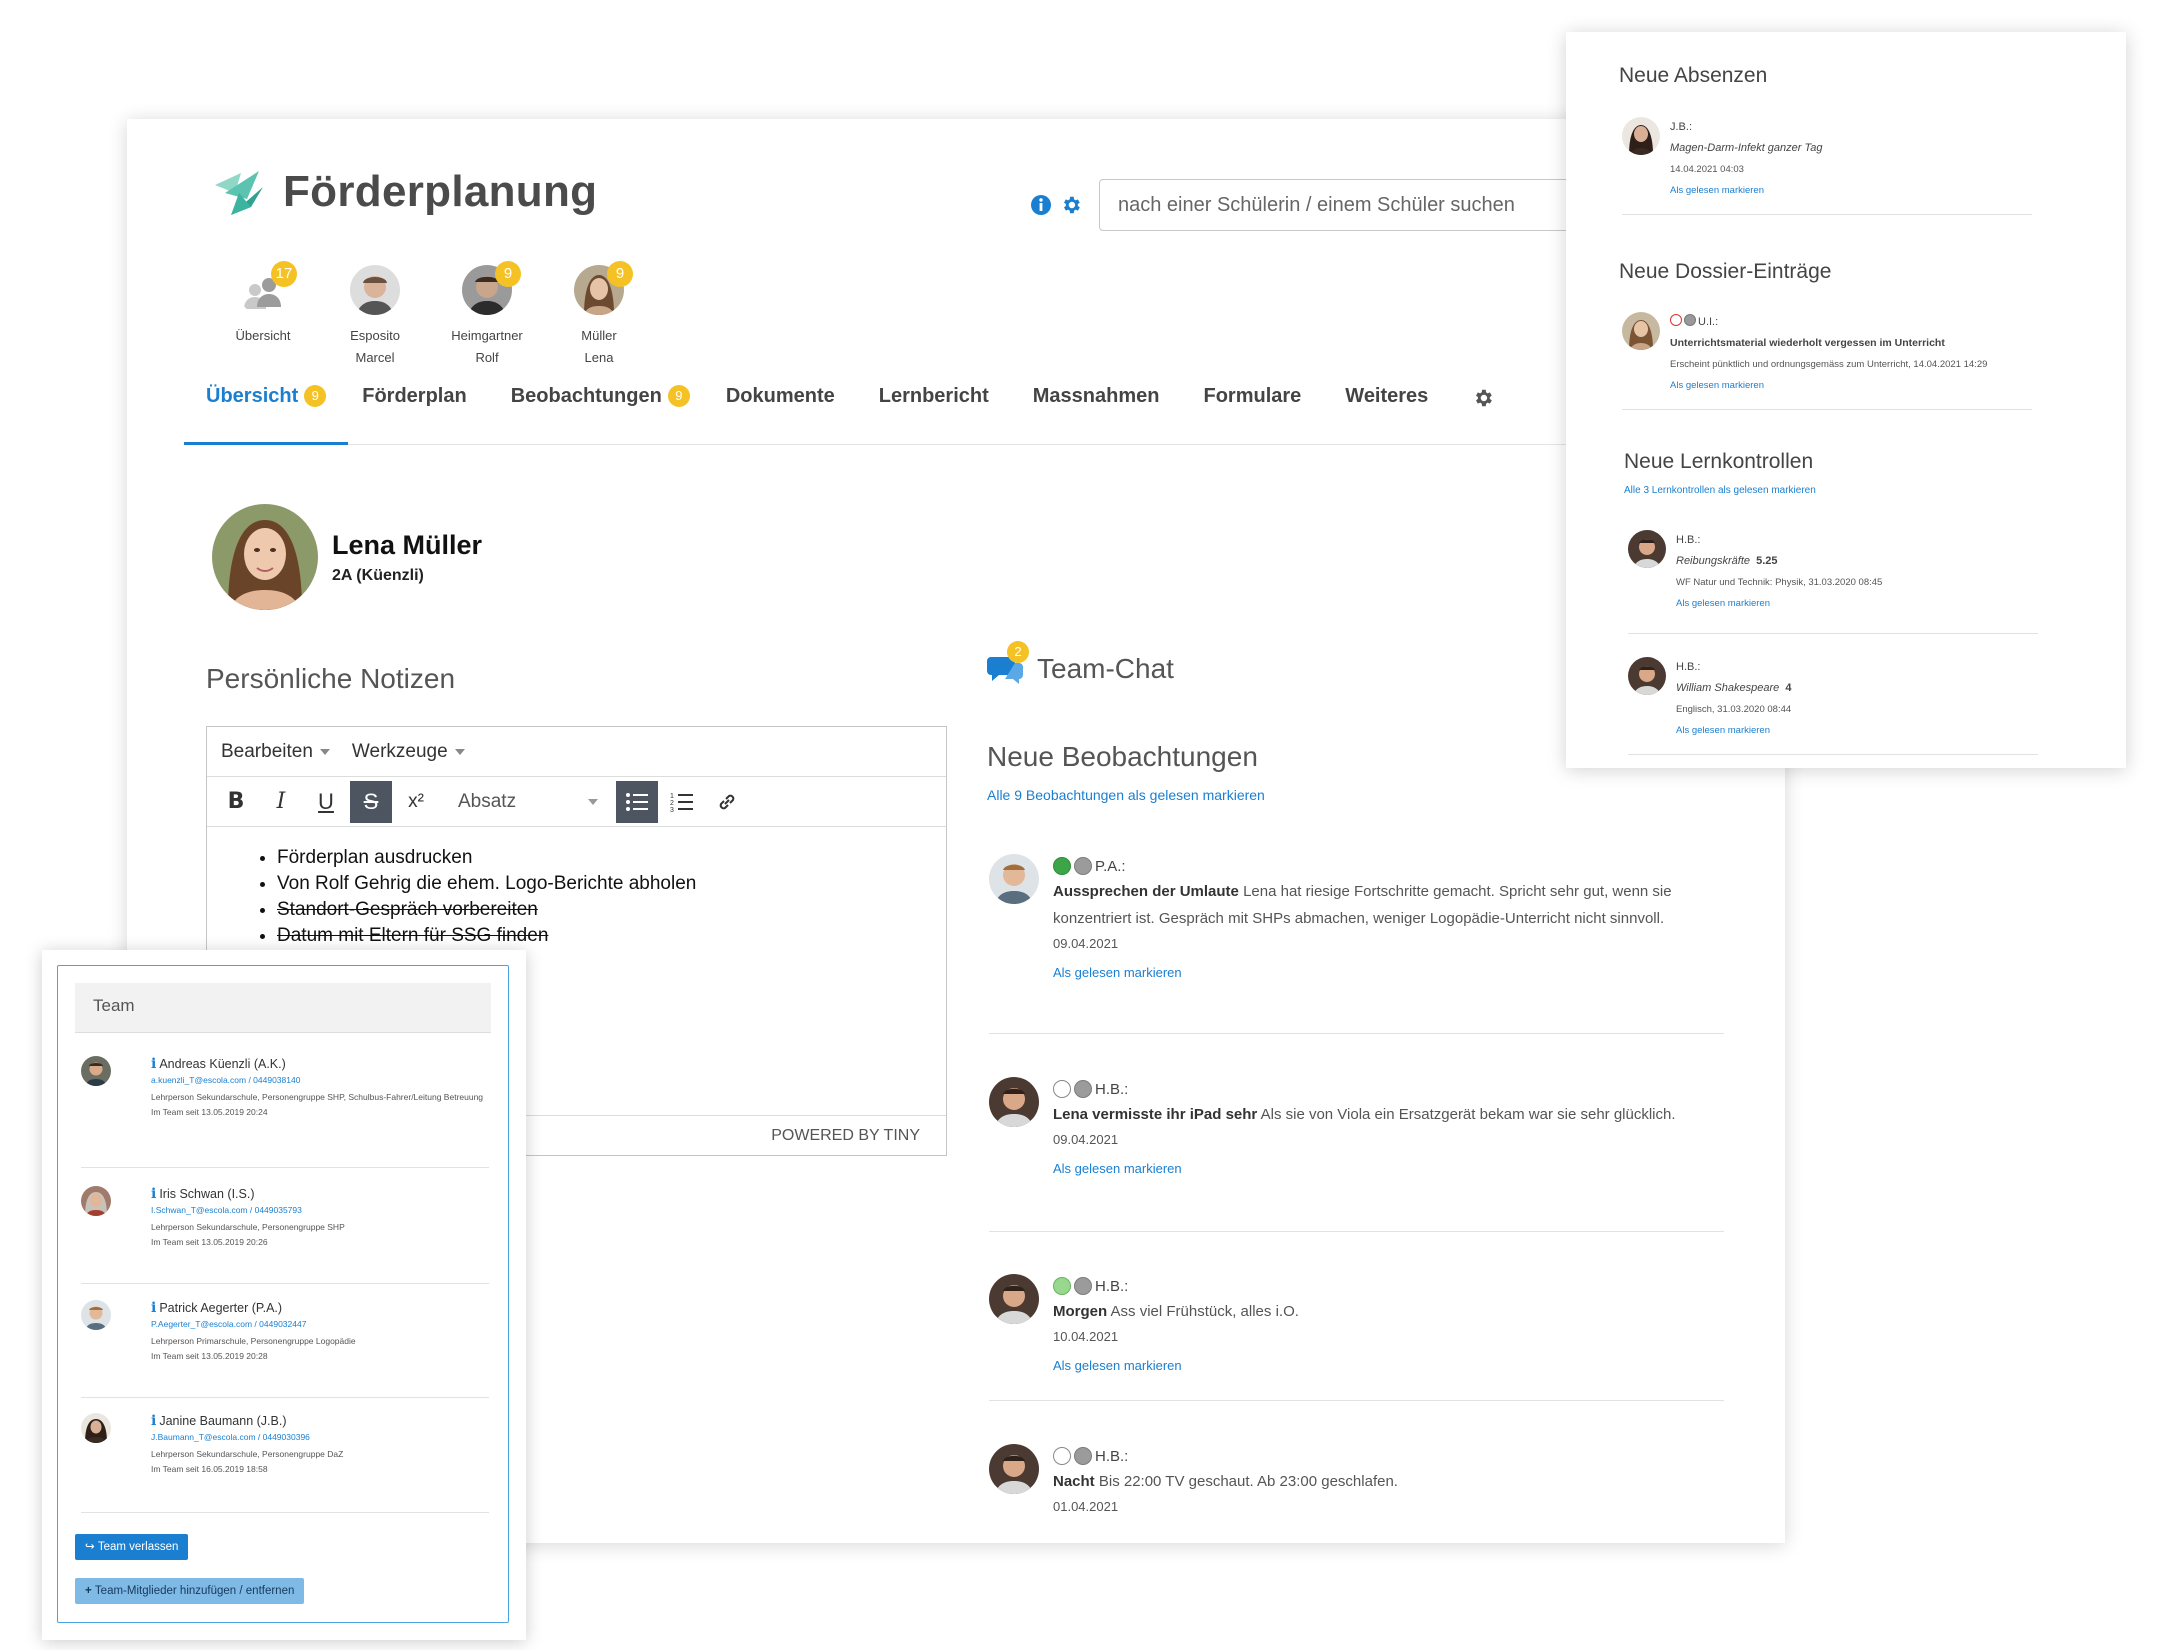  Describe the element at coordinates (265, 557) in the screenshot. I see `student-photo` at that location.